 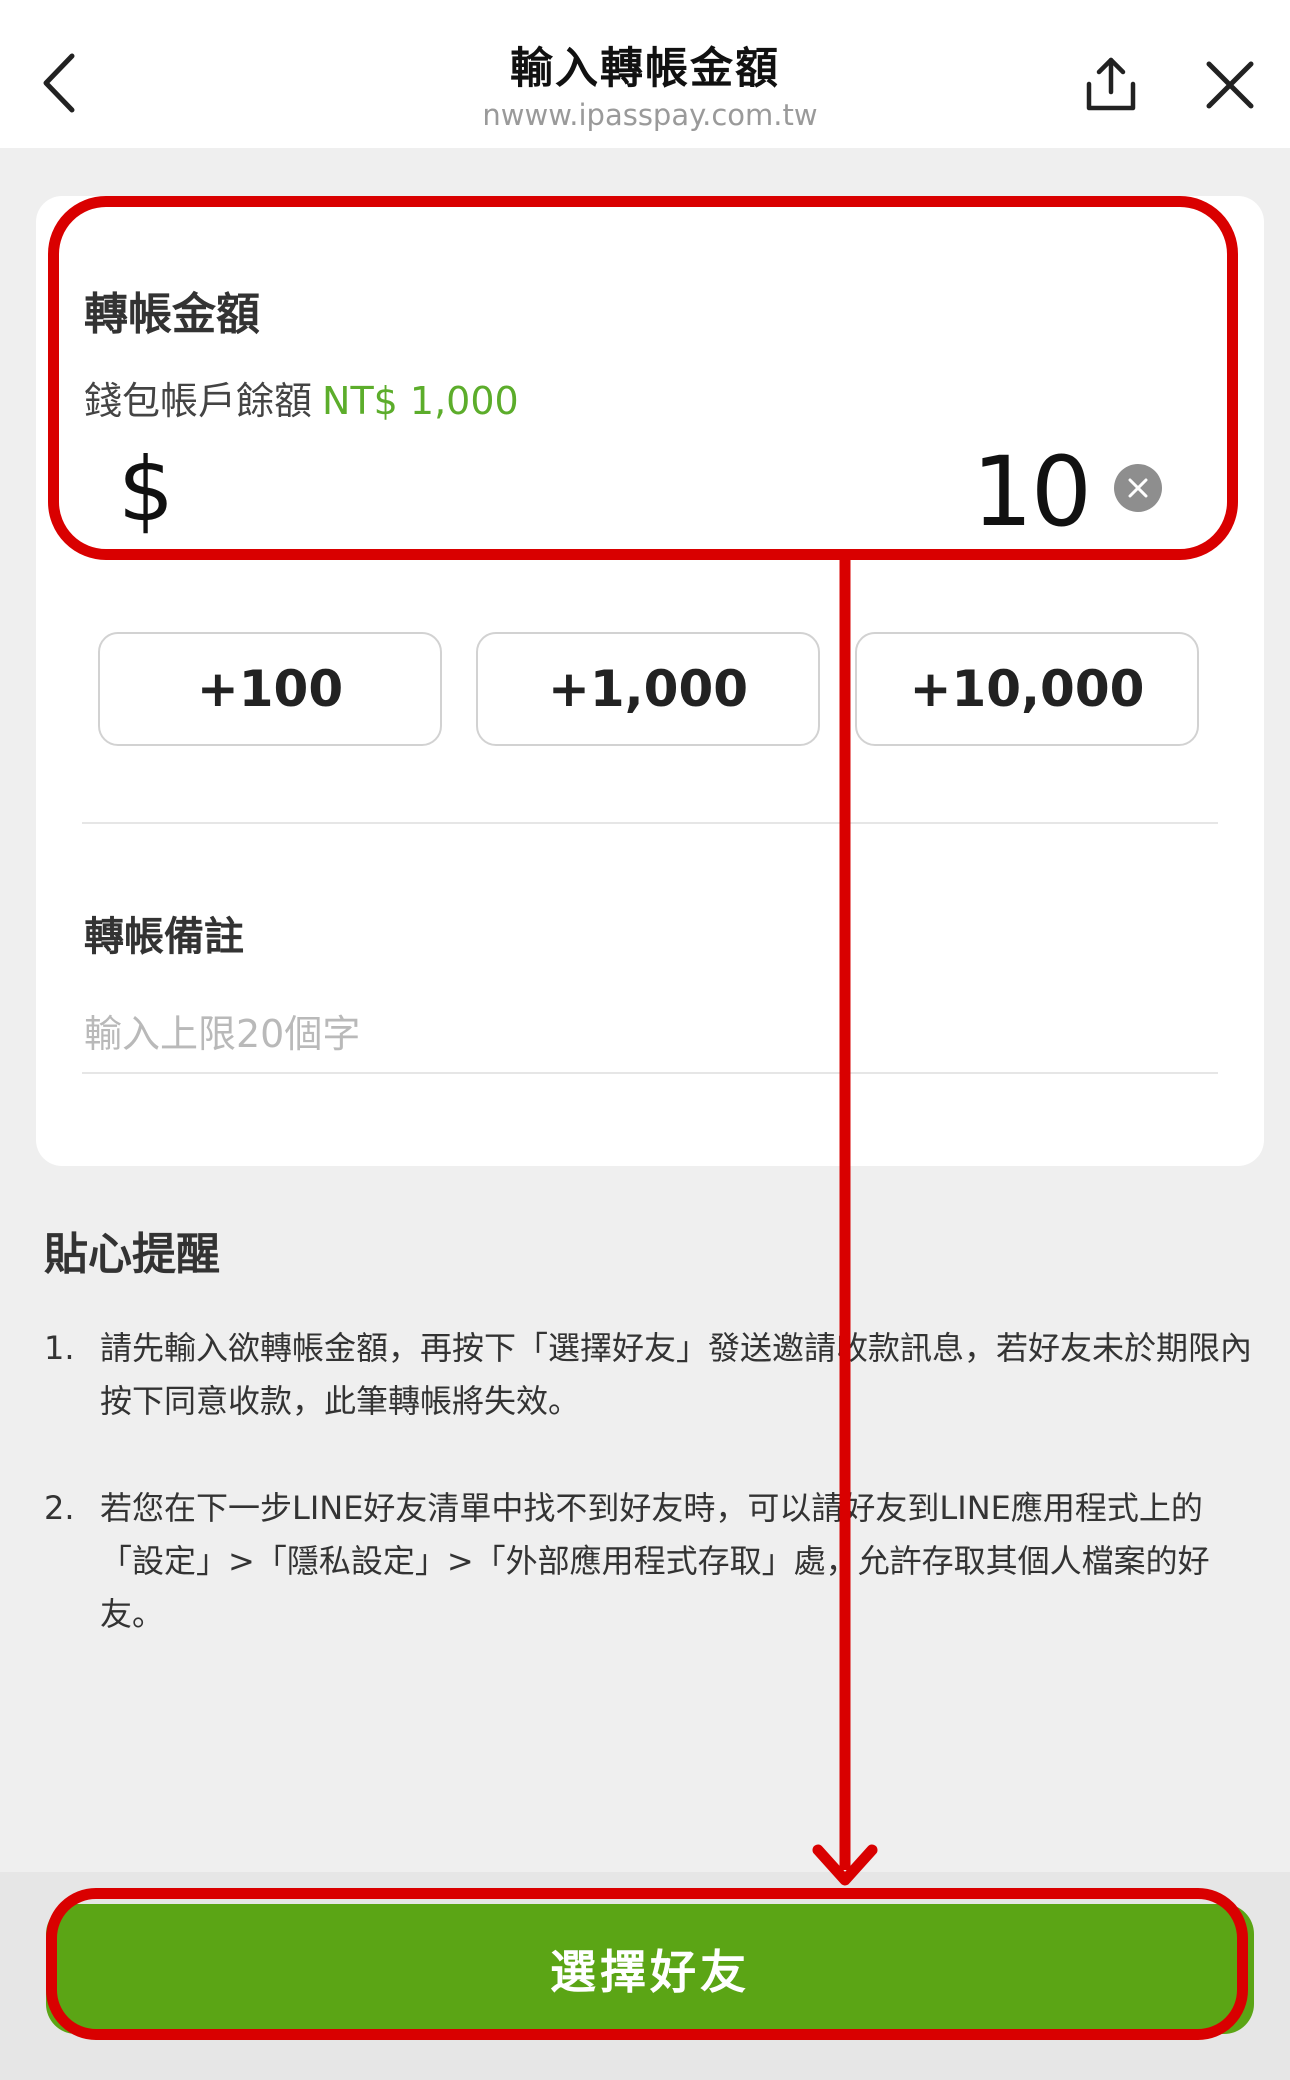 What do you see at coordinates (845, 1223) in the screenshot?
I see `arrow-down-icon` at bounding box center [845, 1223].